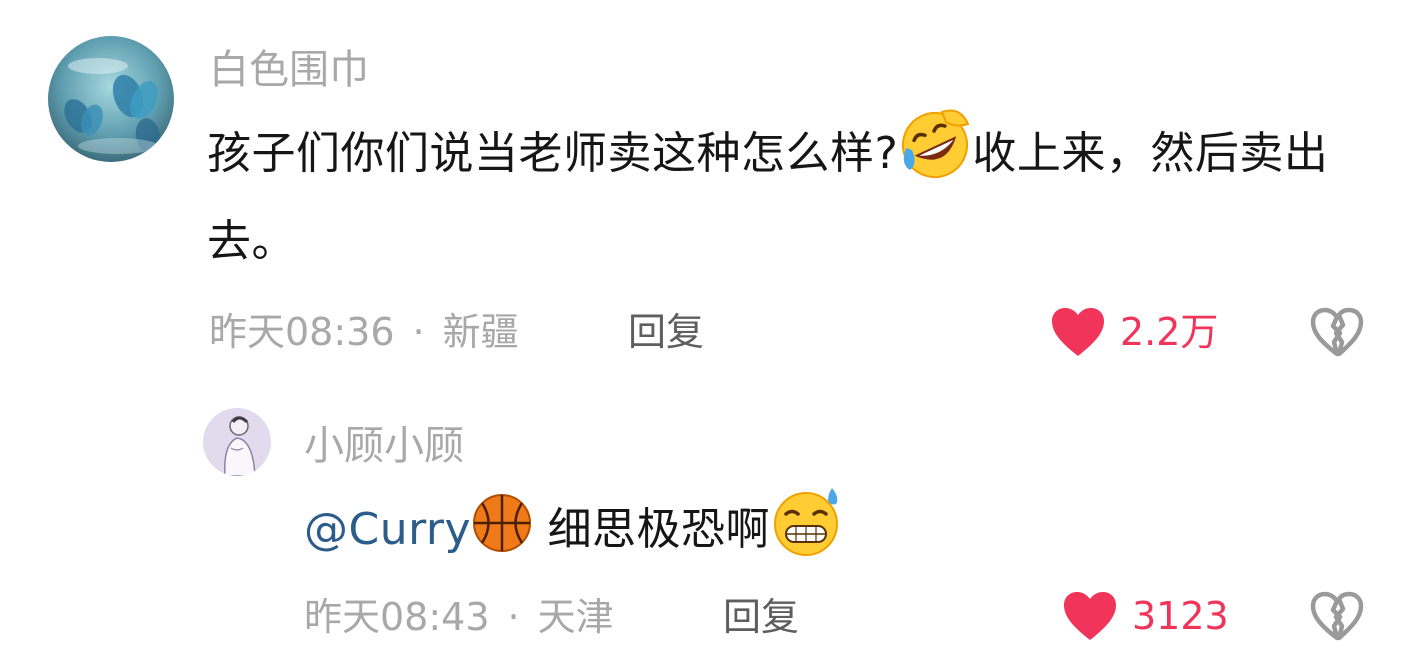  What do you see at coordinates (659, 529) in the screenshot?
I see `comment-text-part: 细思极恐啊` at bounding box center [659, 529].